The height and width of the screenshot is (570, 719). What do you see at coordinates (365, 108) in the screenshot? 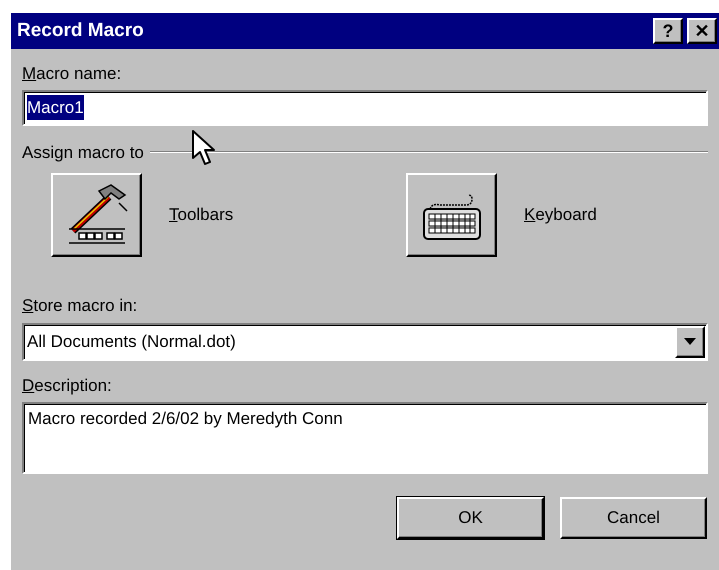
I see `macro-name-field: Macro1` at bounding box center [365, 108].